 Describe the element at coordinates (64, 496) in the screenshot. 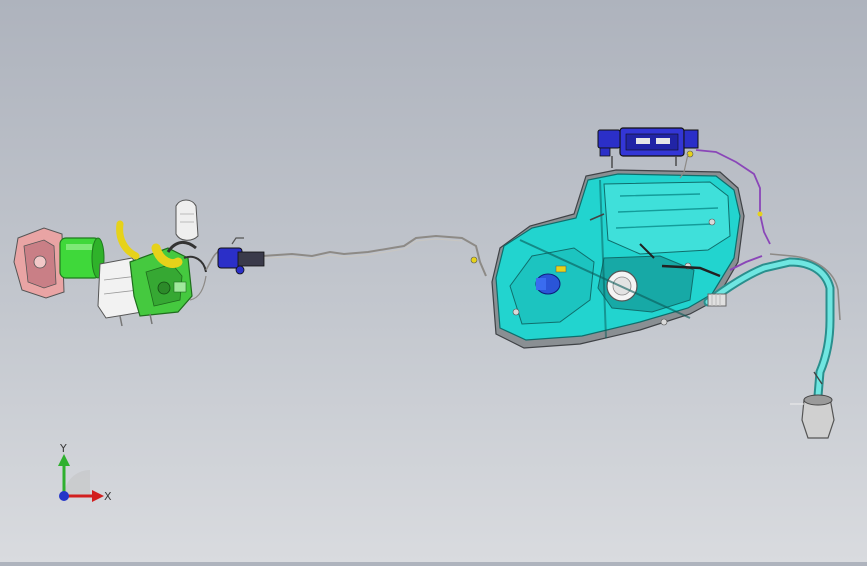

I see `z-axis-dot` at that location.